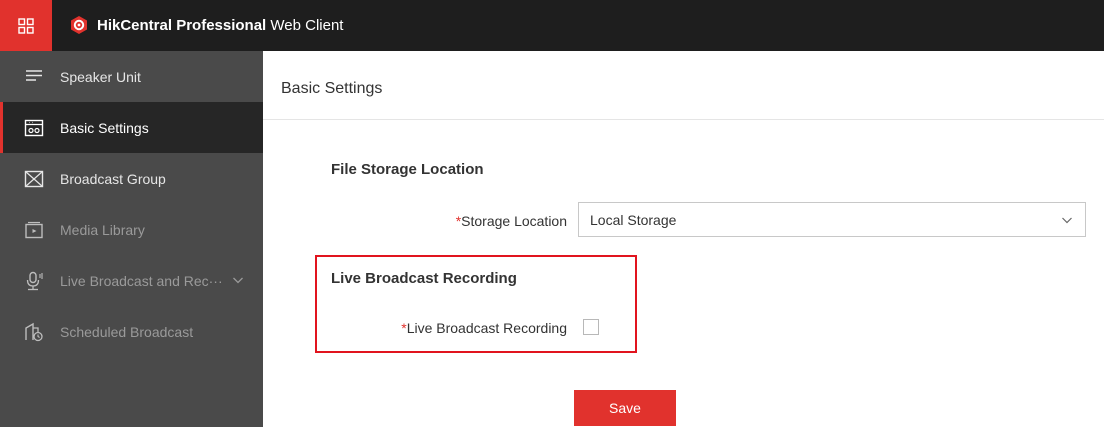  What do you see at coordinates (127, 332) in the screenshot?
I see `sidebar-item-label: Scheduled Broadcast` at bounding box center [127, 332].